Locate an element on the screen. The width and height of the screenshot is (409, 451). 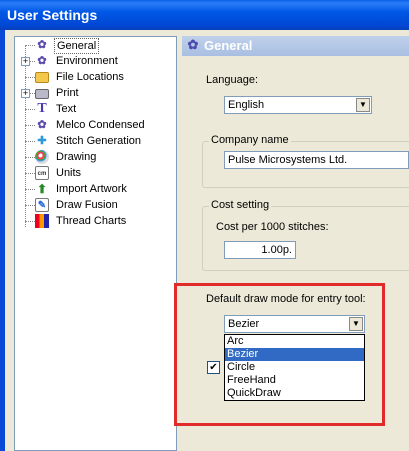
tree-item-label: Import Artwork is located at coordinates (91, 189).